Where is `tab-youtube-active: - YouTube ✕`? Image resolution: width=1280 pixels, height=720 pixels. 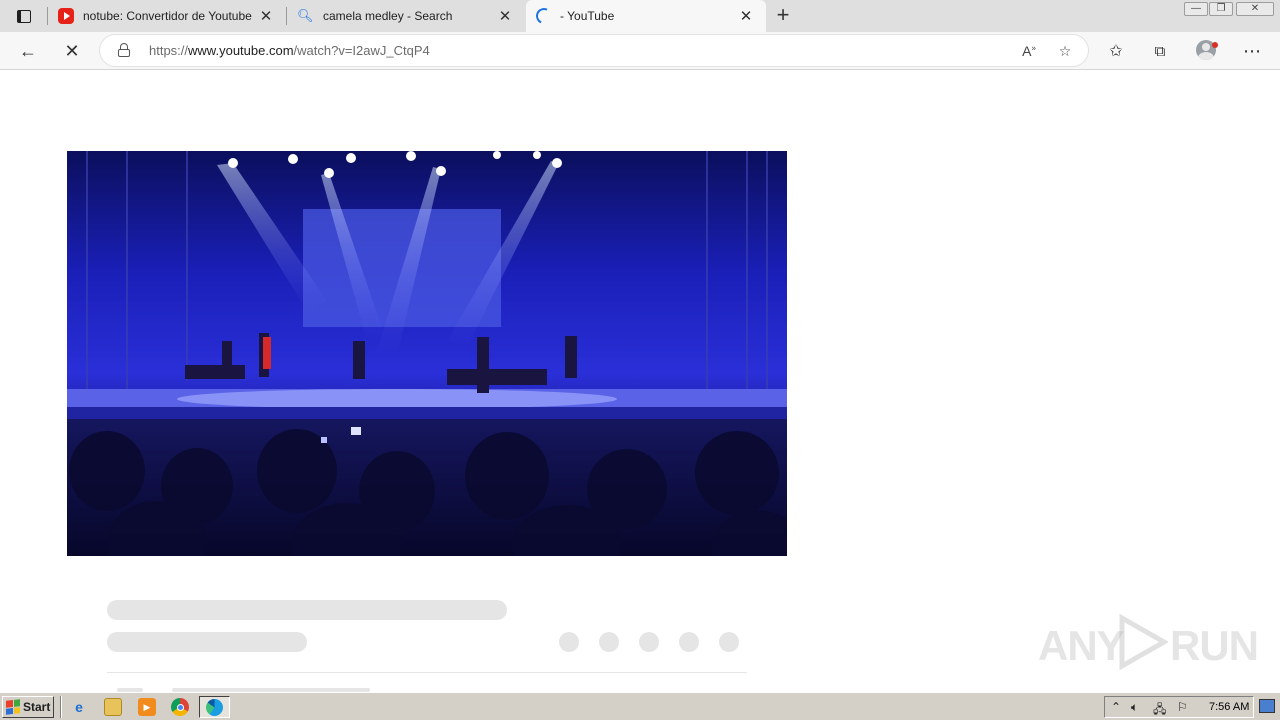 tab-youtube-active: - YouTube ✕ is located at coordinates (646, 16).